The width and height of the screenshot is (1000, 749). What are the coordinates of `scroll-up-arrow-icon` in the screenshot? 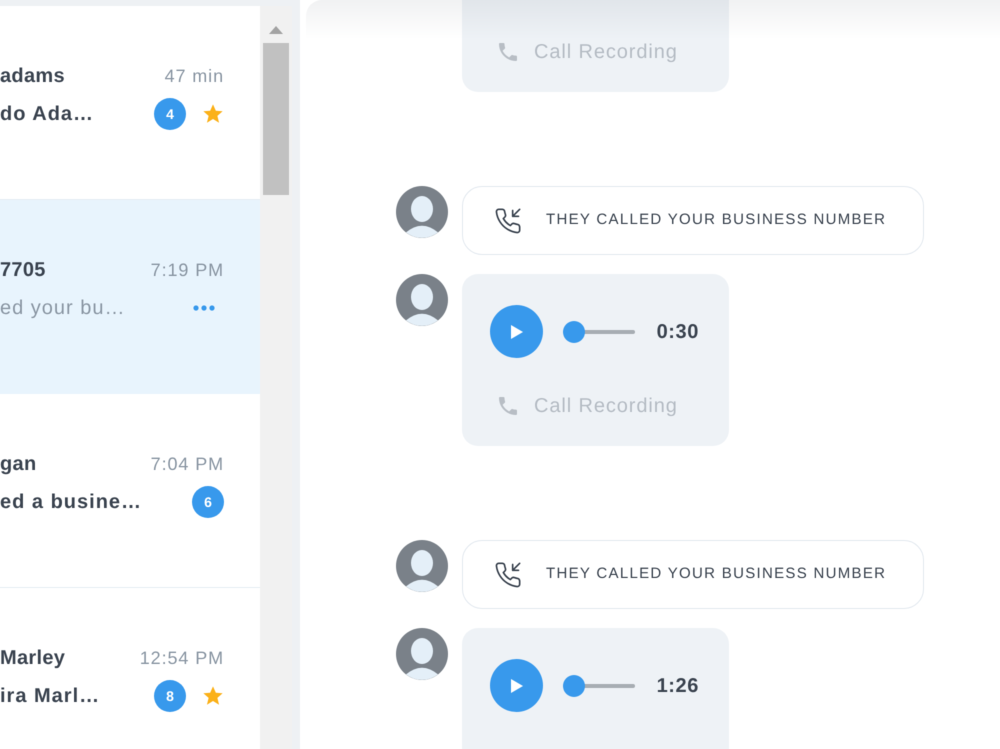 It's located at (276, 30).